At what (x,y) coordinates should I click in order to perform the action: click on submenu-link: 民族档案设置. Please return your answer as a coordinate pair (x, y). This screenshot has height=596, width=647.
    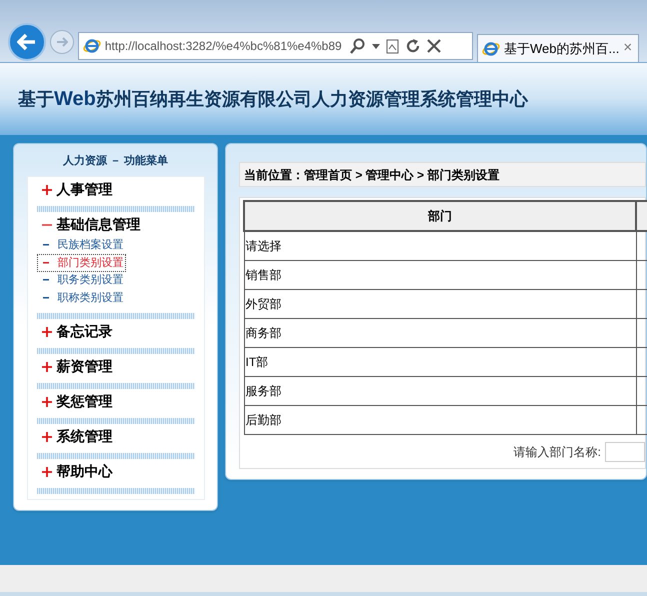
    Looking at the image, I should click on (81, 245).